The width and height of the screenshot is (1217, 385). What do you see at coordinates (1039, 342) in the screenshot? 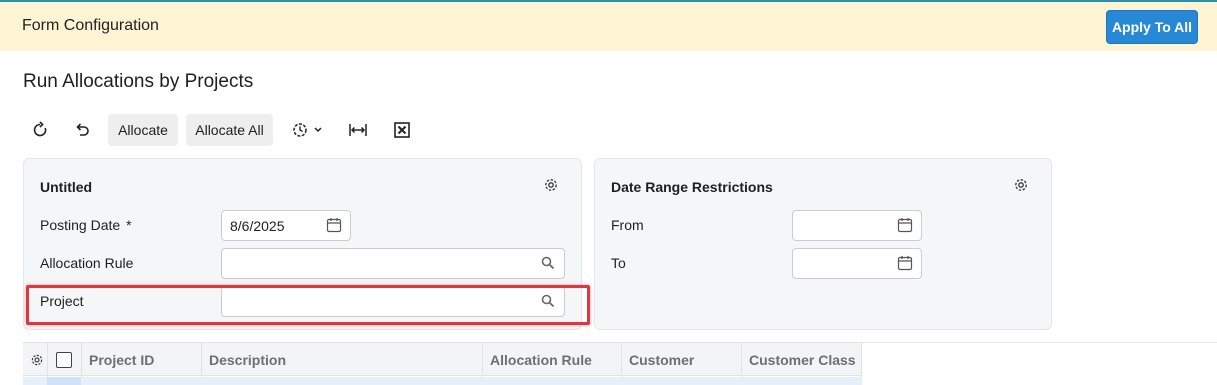
I see `divider` at bounding box center [1039, 342].